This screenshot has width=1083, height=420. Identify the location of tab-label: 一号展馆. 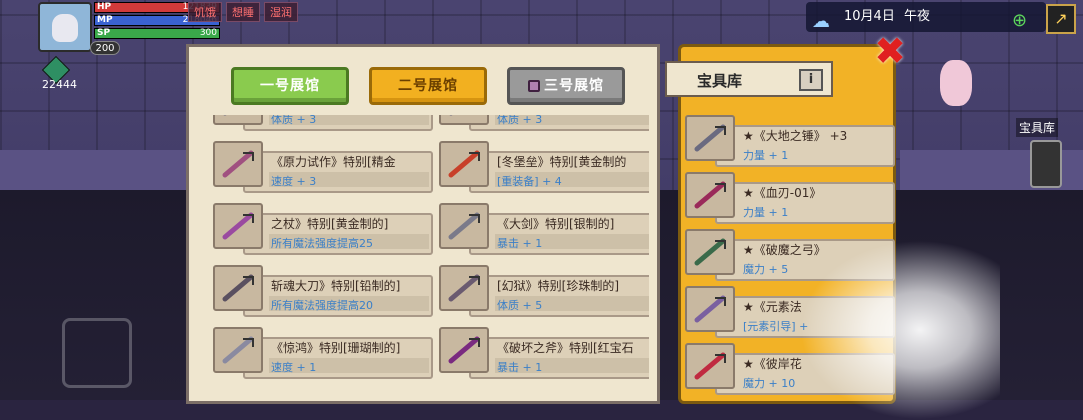
(290, 86).